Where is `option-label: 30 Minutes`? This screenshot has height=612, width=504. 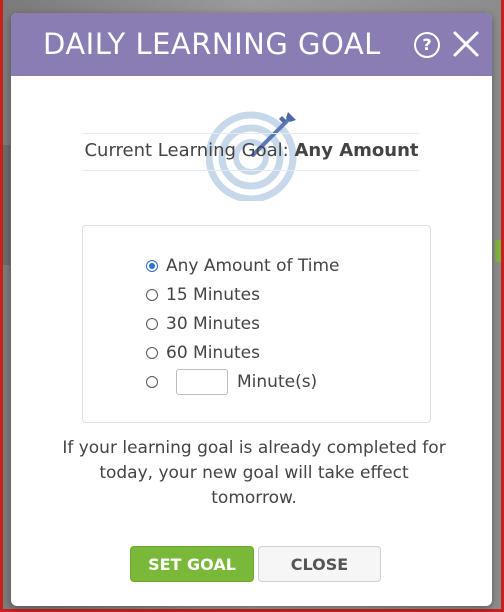 option-label: 30 Minutes is located at coordinates (213, 324).